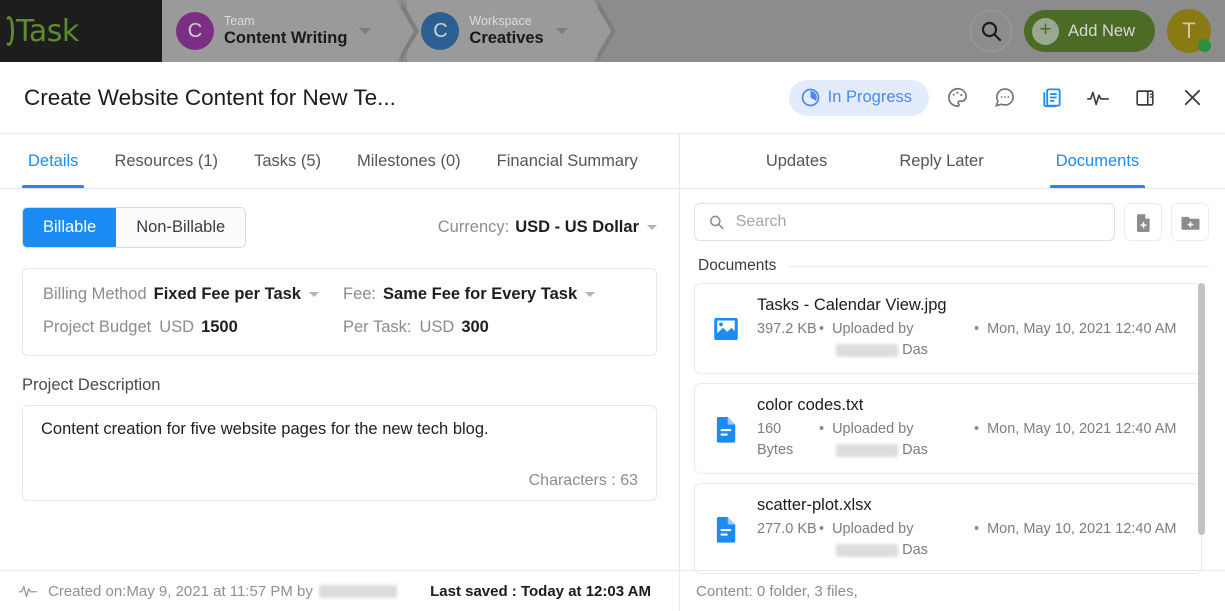 The height and width of the screenshot is (611, 1225). What do you see at coordinates (1189, 31) in the screenshot?
I see `user-avatar: T` at bounding box center [1189, 31].